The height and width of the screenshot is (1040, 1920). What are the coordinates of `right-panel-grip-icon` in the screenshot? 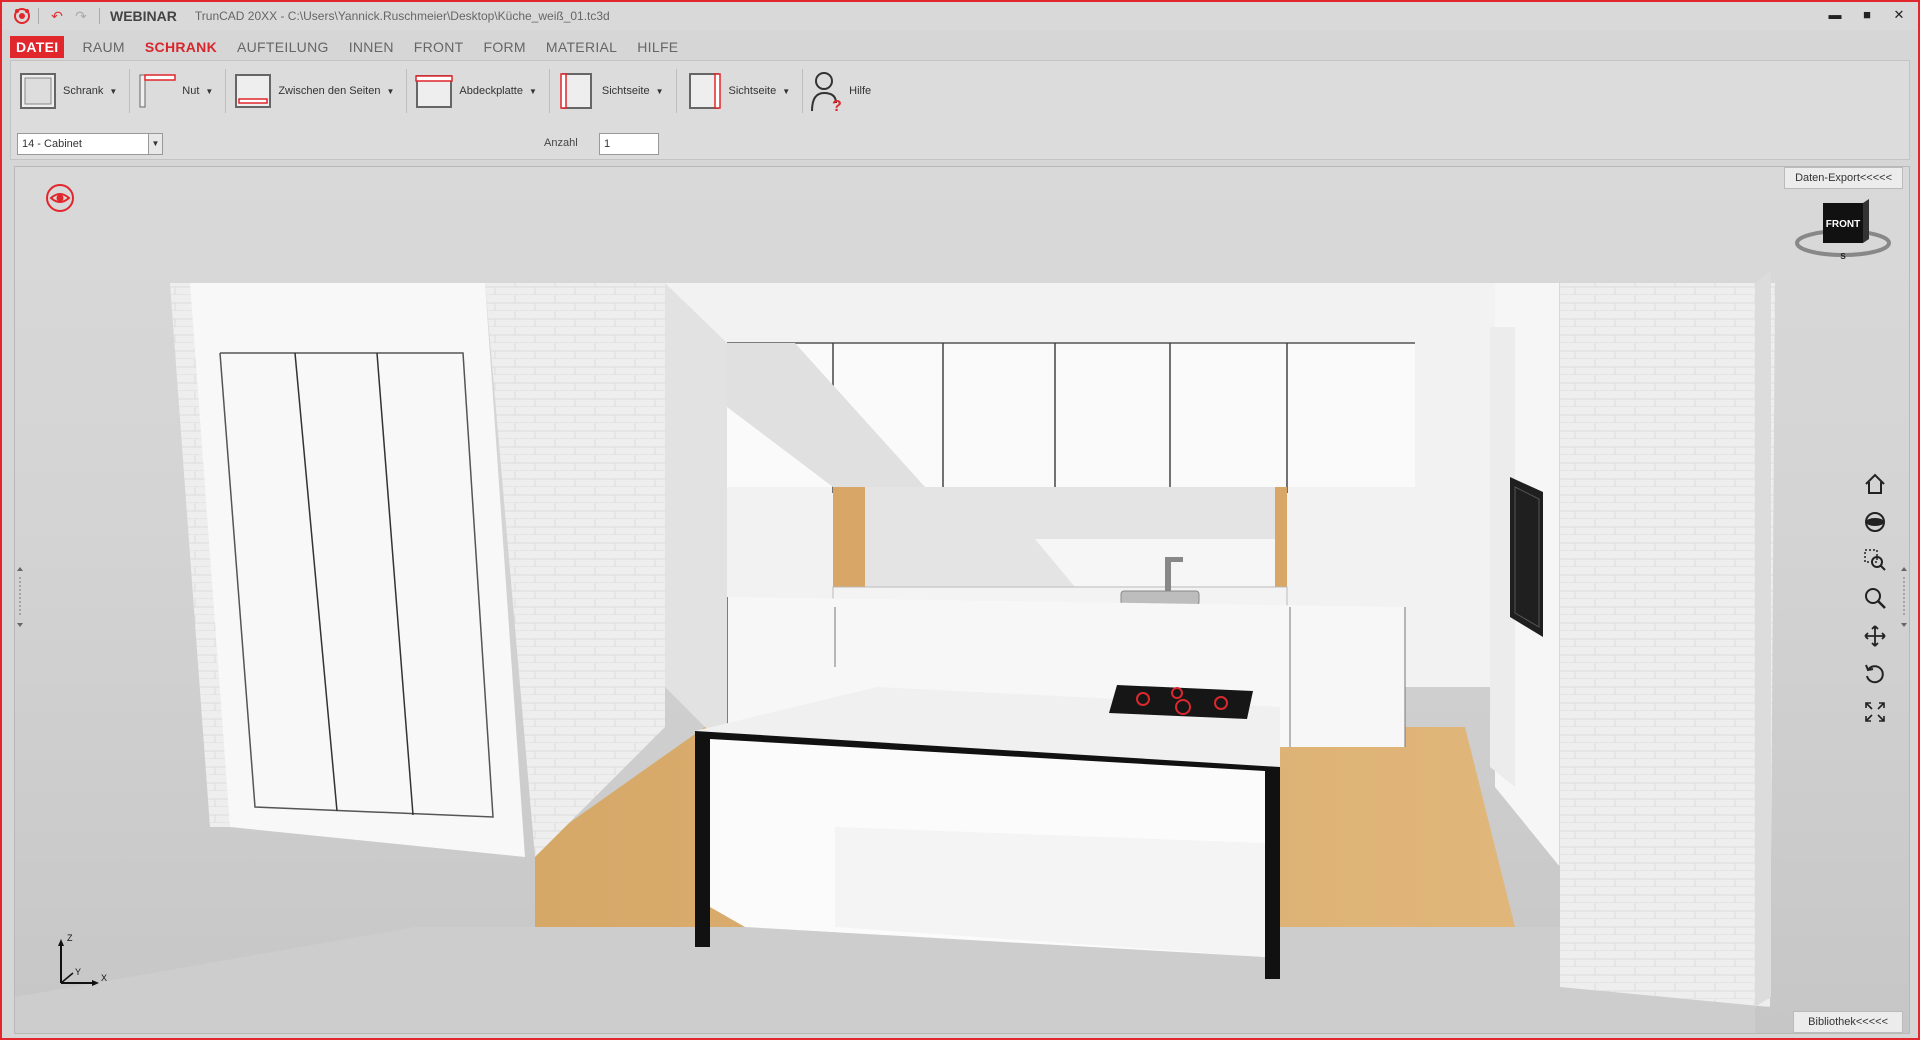 It's located at (1904, 597).